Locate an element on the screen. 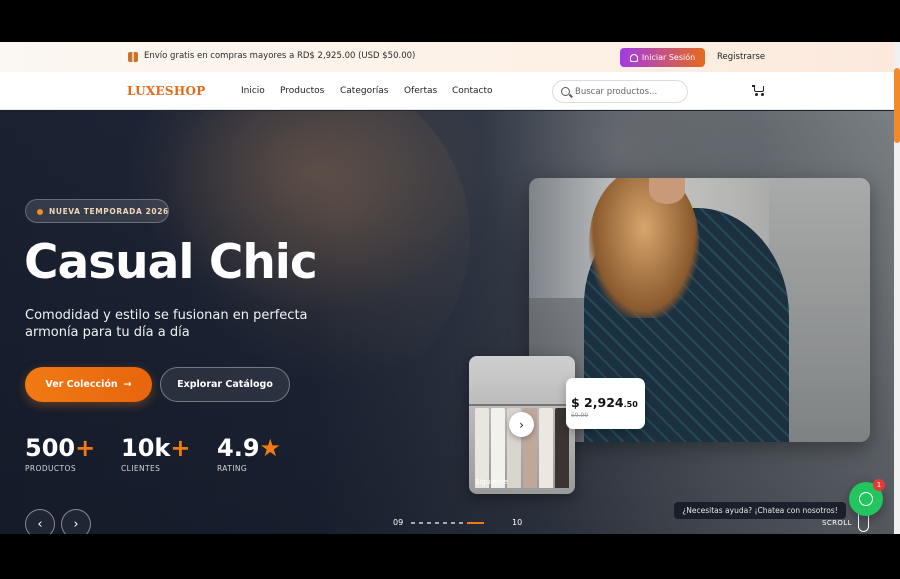  pager-dot-active is located at coordinates (475, 523).